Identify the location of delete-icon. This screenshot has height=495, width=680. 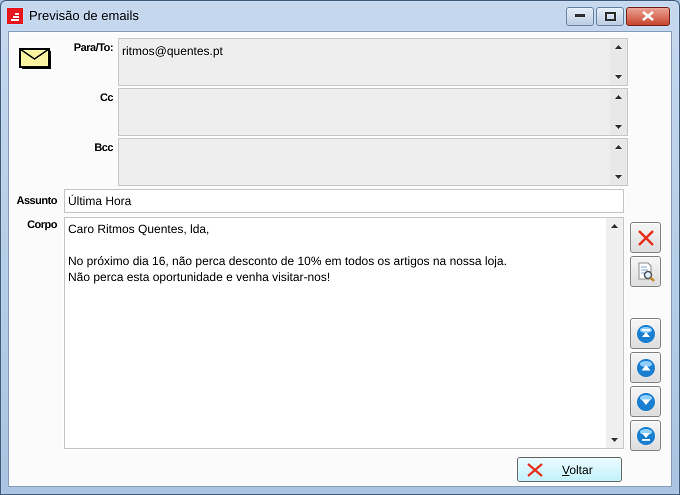
(645, 237).